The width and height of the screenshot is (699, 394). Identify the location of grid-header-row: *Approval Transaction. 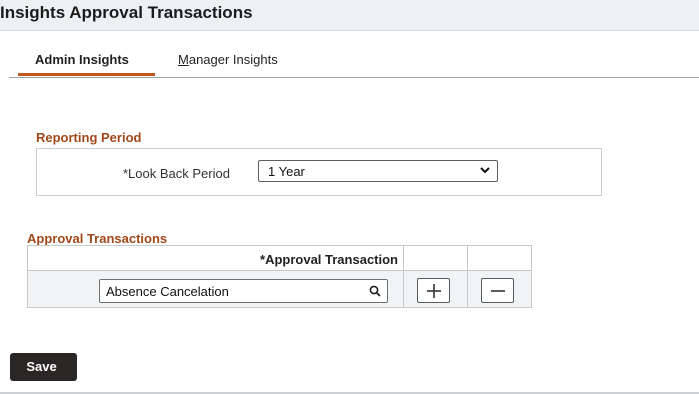
(279, 258).